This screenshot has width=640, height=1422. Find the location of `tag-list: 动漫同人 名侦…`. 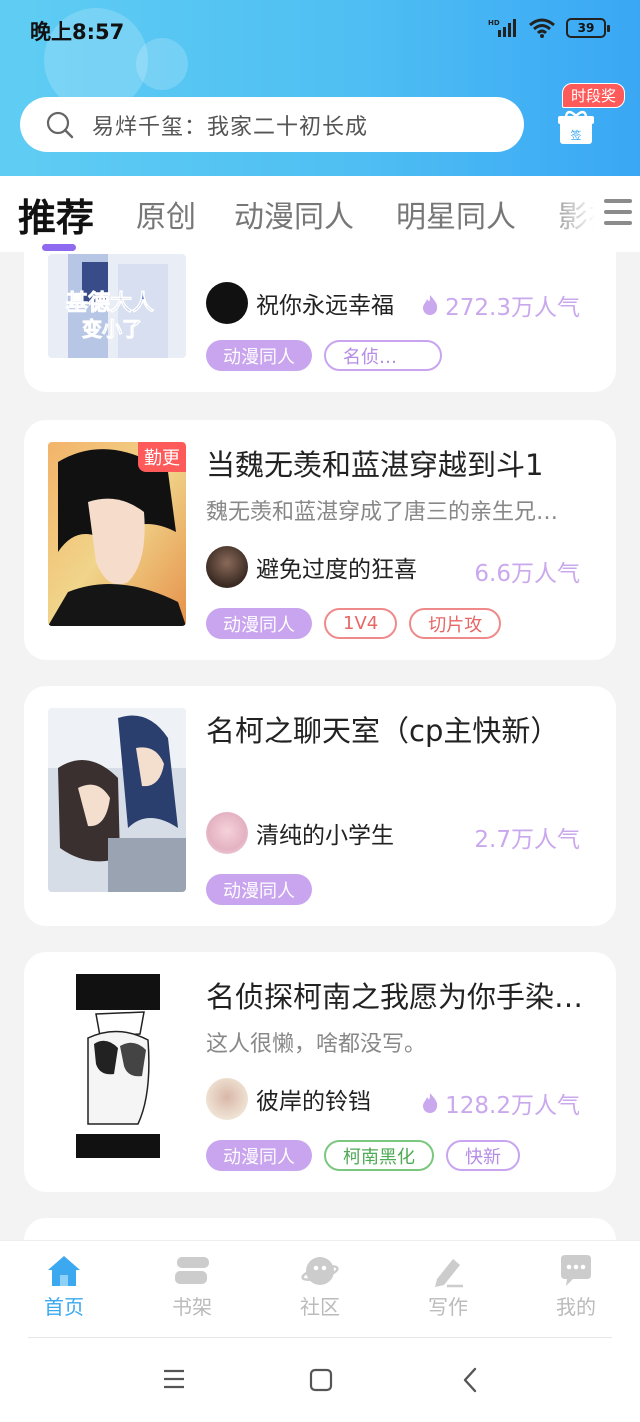

tag-list: 动漫同人 名侦… is located at coordinates (324, 355).